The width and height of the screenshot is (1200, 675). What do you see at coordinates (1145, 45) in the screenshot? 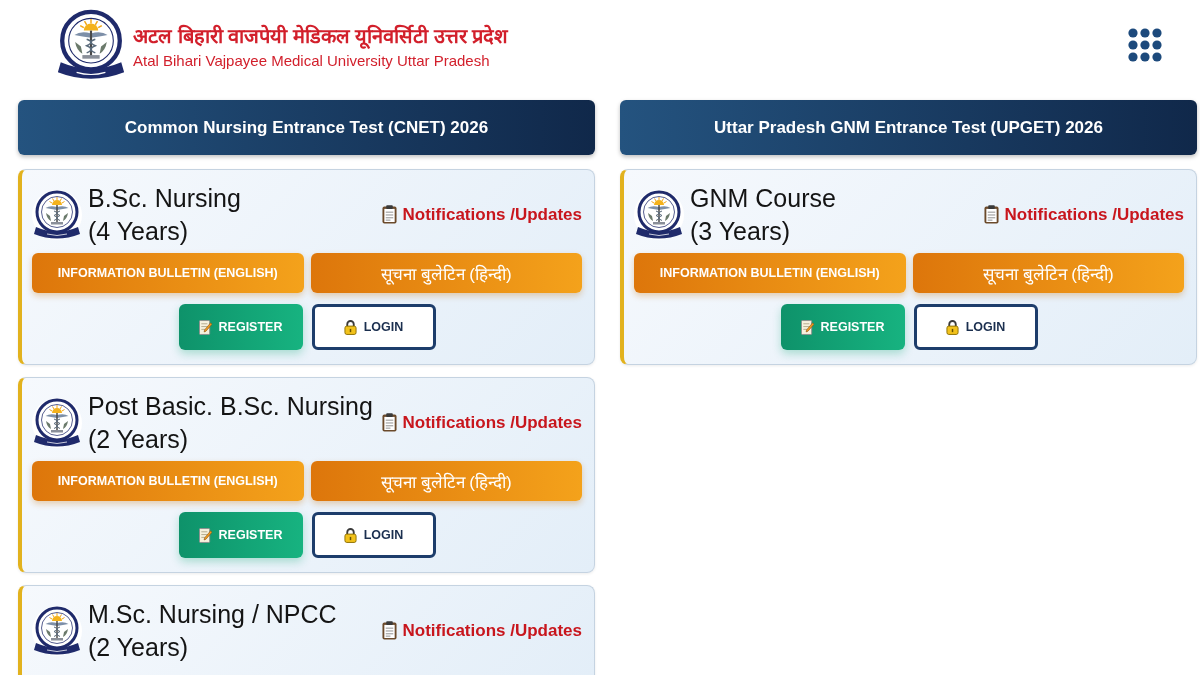
I see `app-grid-menu-icon` at bounding box center [1145, 45].